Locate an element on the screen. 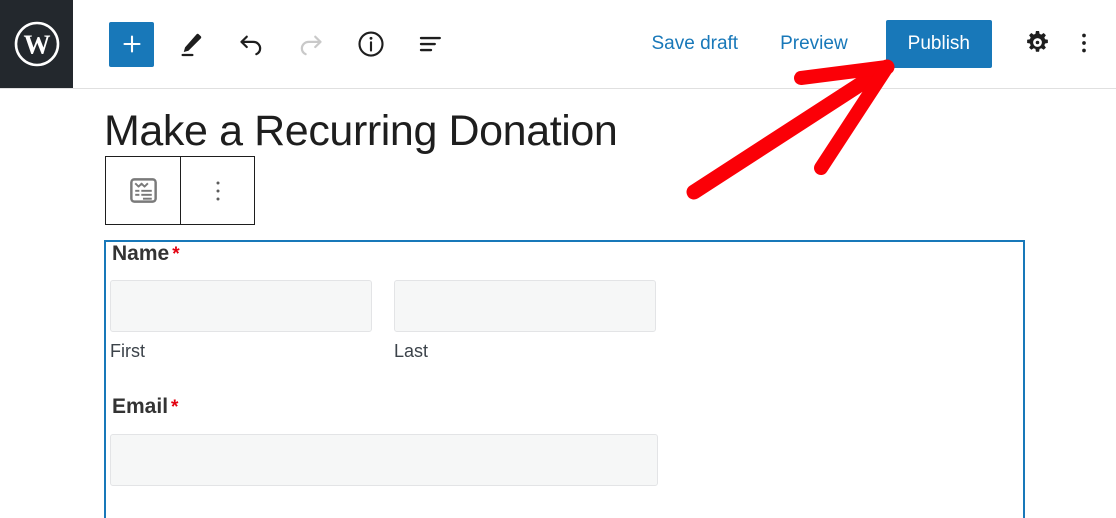 The image size is (1116, 518). svg-text: W is located at coordinates (36, 45).